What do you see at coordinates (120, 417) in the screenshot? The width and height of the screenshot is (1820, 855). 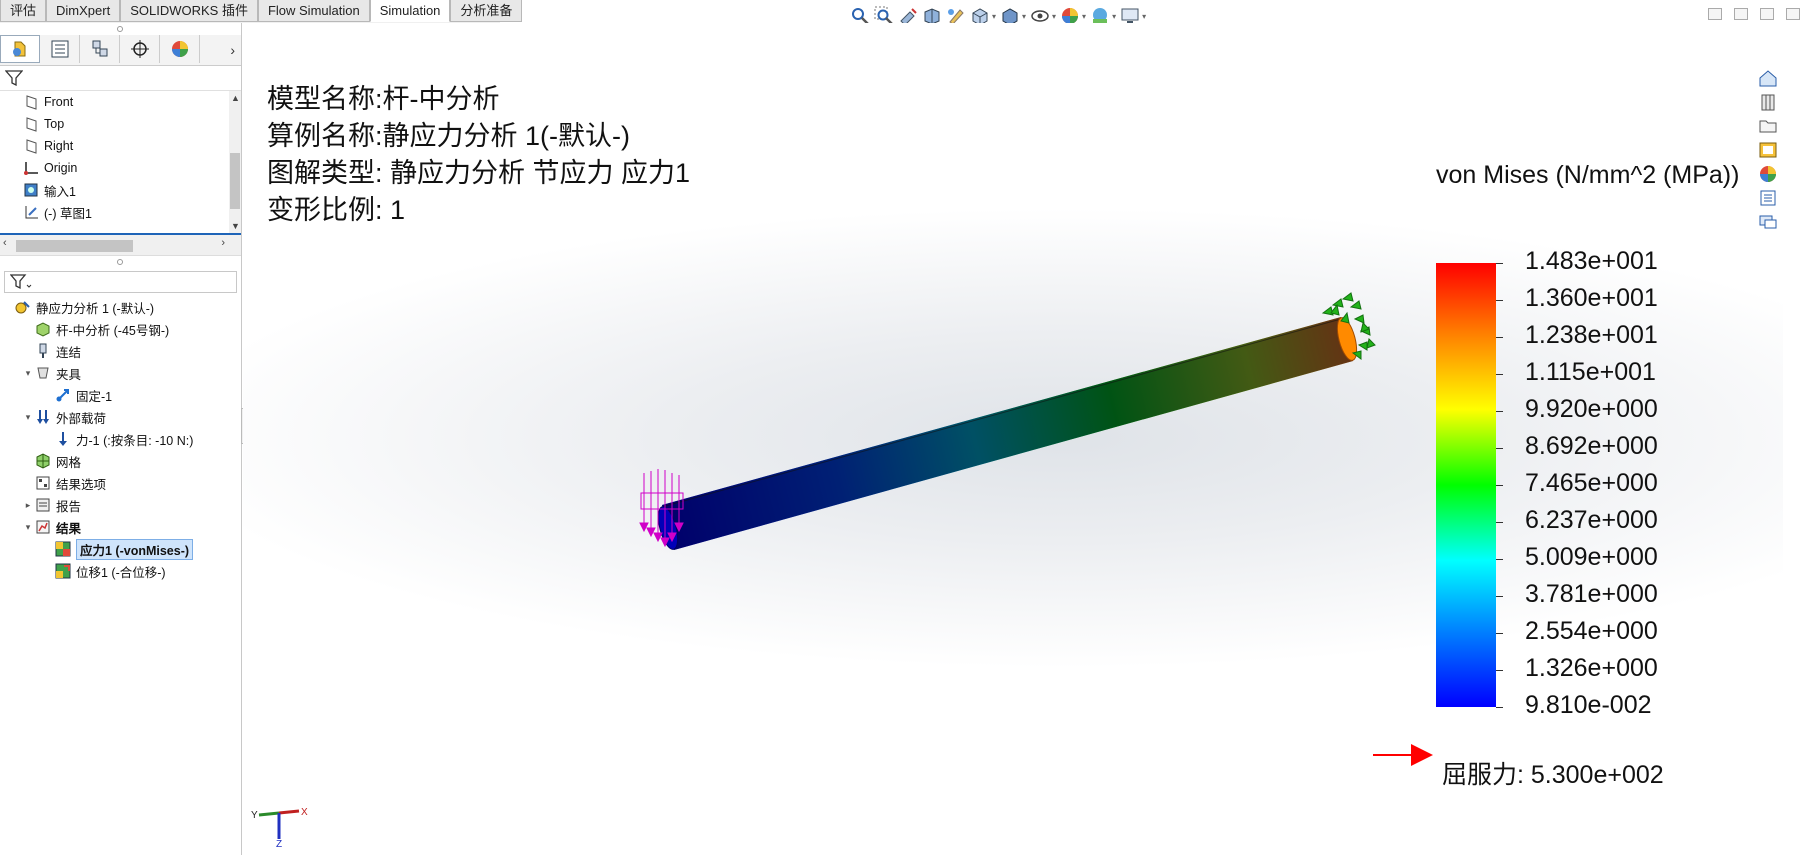 I see `sim-tree-item: ▾ 外部载荷` at bounding box center [120, 417].